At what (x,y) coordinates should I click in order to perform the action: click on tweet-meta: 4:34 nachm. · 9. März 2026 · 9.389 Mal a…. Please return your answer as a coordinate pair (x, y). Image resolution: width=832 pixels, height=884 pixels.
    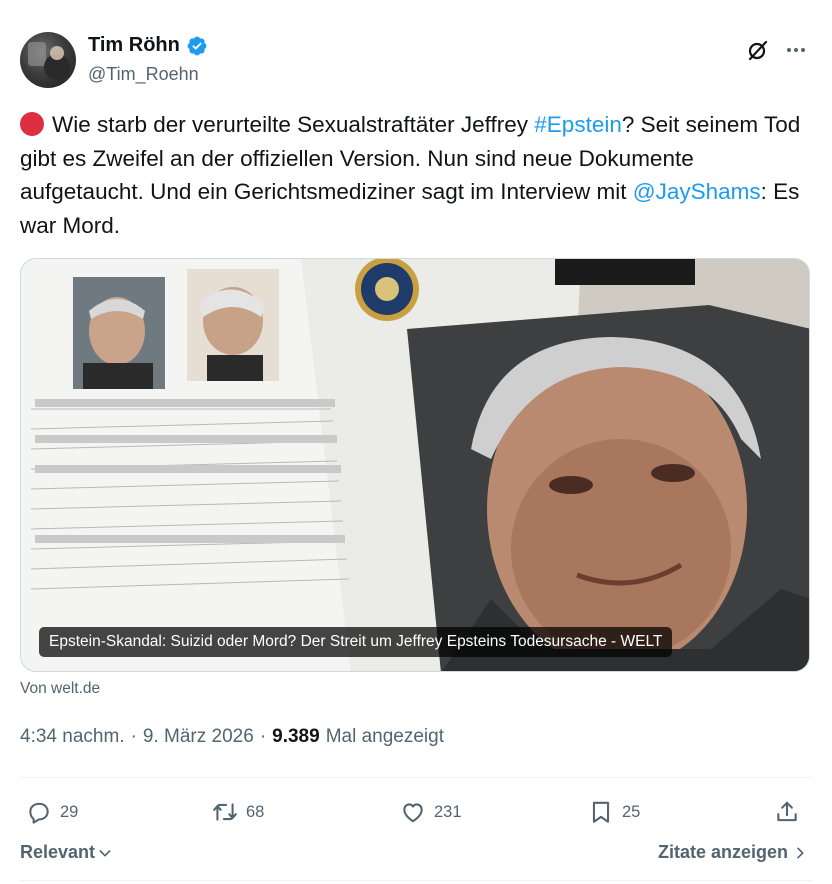
    Looking at the image, I should click on (232, 737).